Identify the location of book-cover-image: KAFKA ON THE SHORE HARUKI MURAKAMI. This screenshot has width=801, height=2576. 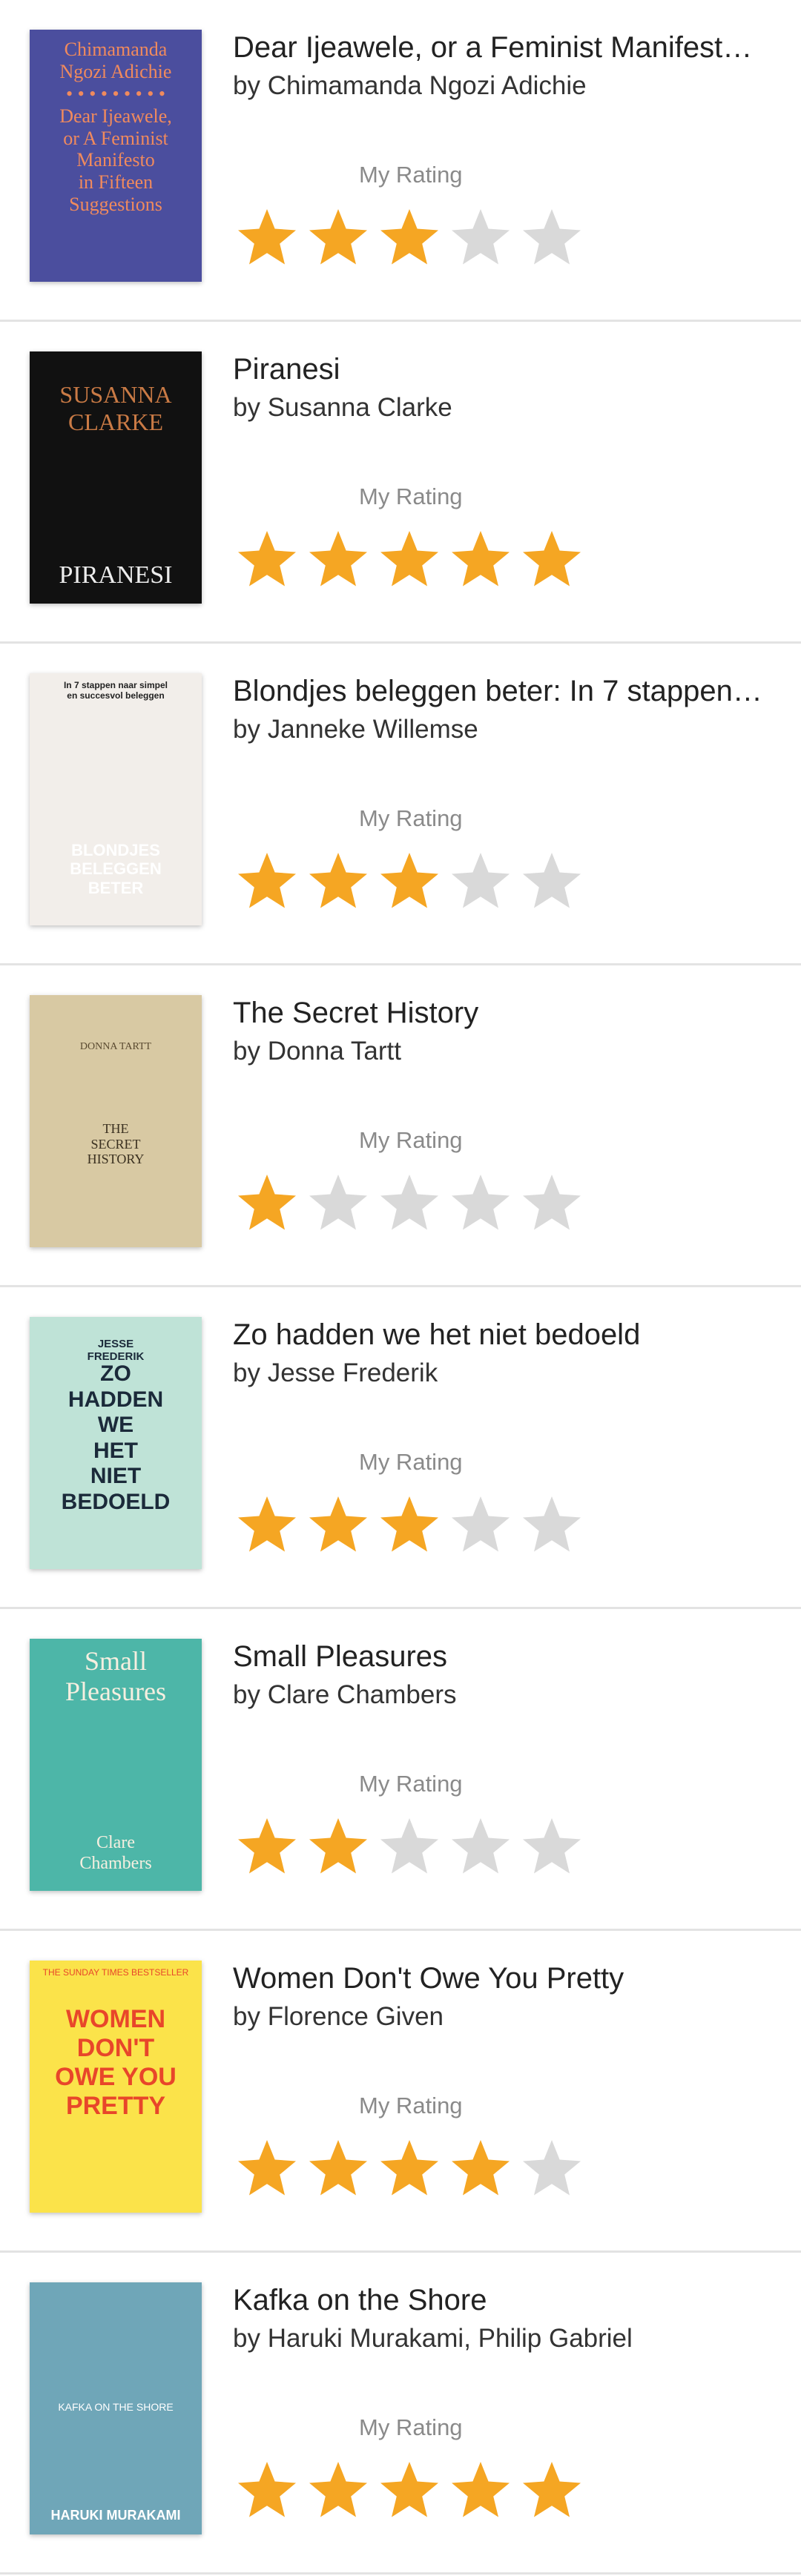
(116, 2408).